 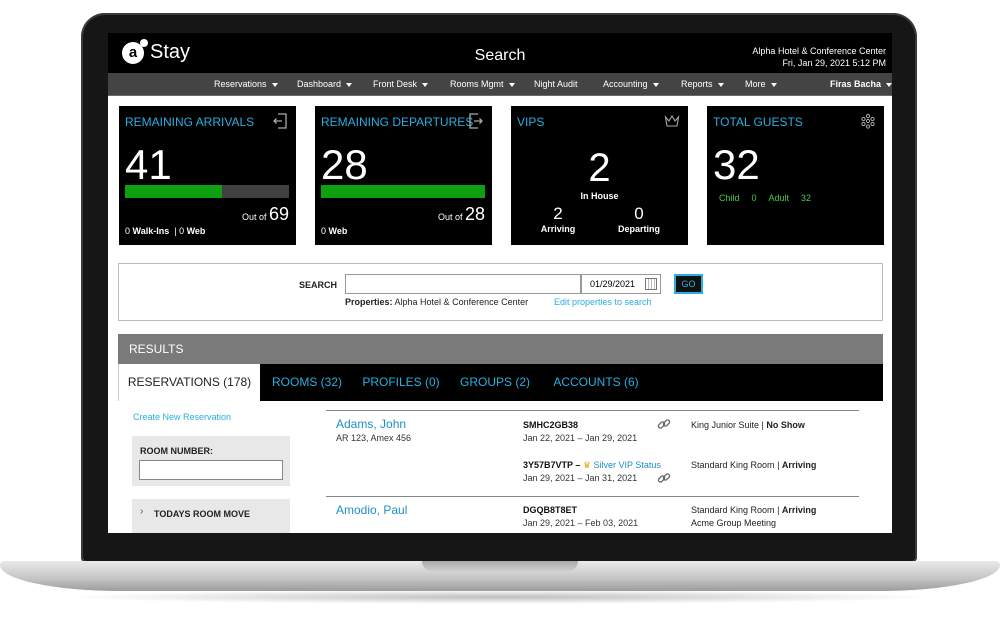 I want to click on tab-groups: GROUPS (2), so click(x=495, y=382).